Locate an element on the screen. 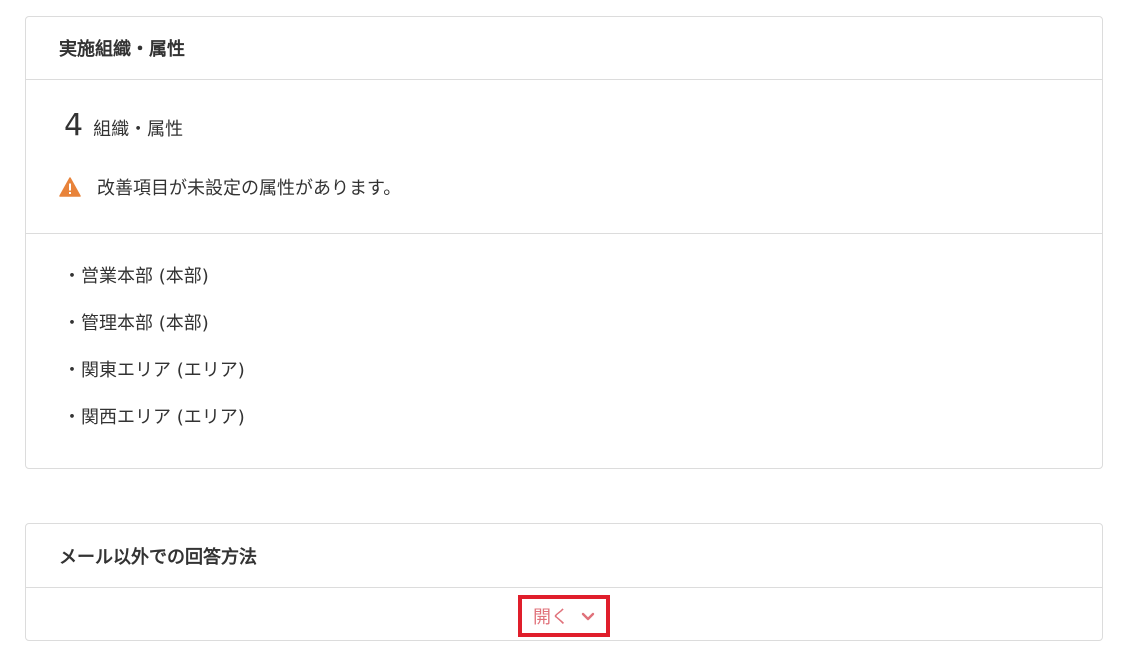 Image resolution: width=1129 pixels, height=654 pixels. alt-card-title: メール以外での回答方法 is located at coordinates (564, 556).